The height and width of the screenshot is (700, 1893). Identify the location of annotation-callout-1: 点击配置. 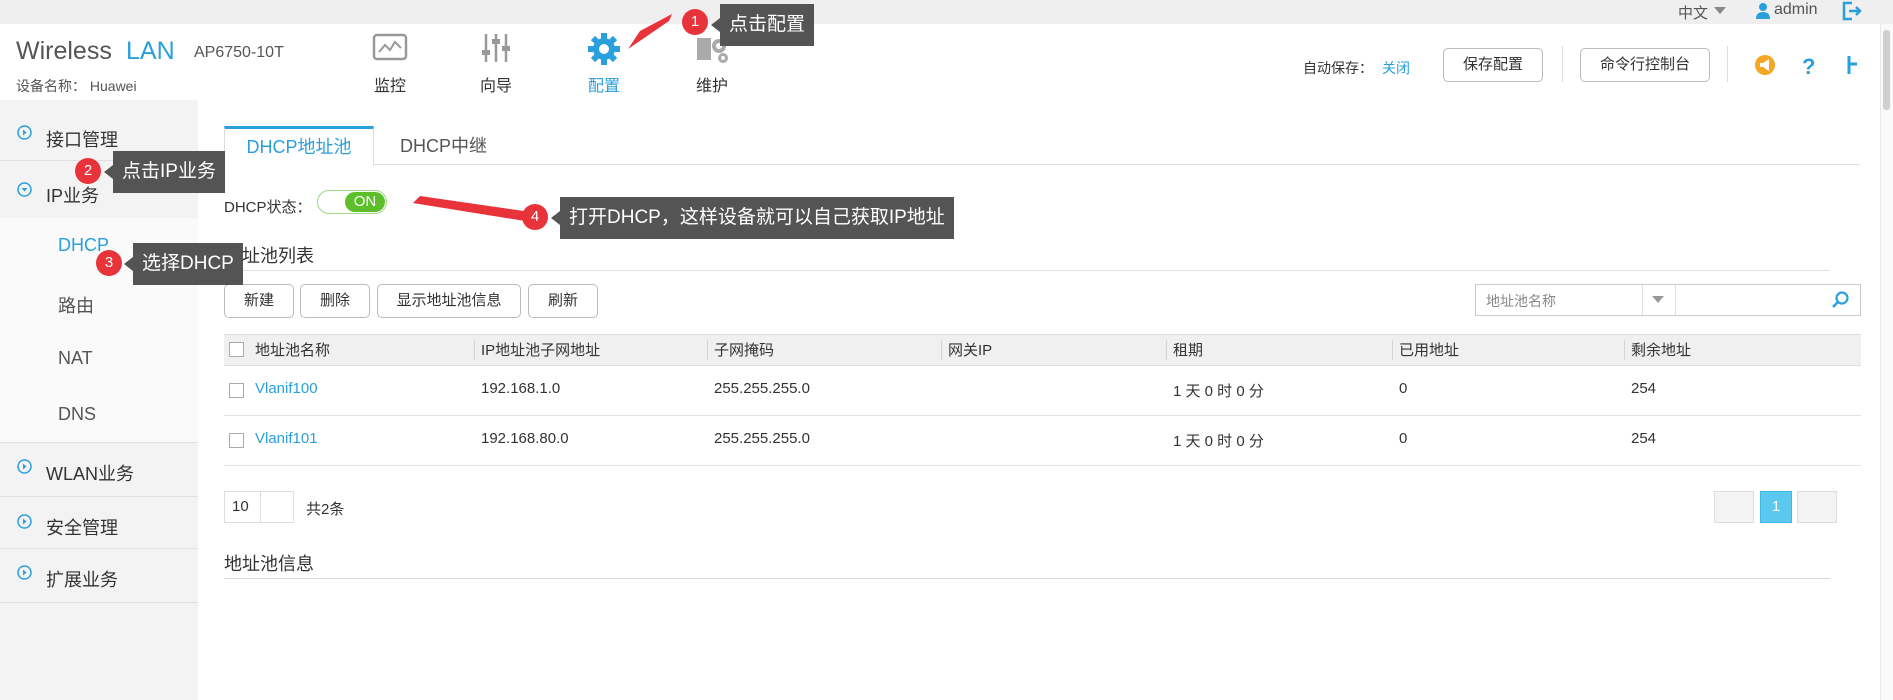
(762, 25).